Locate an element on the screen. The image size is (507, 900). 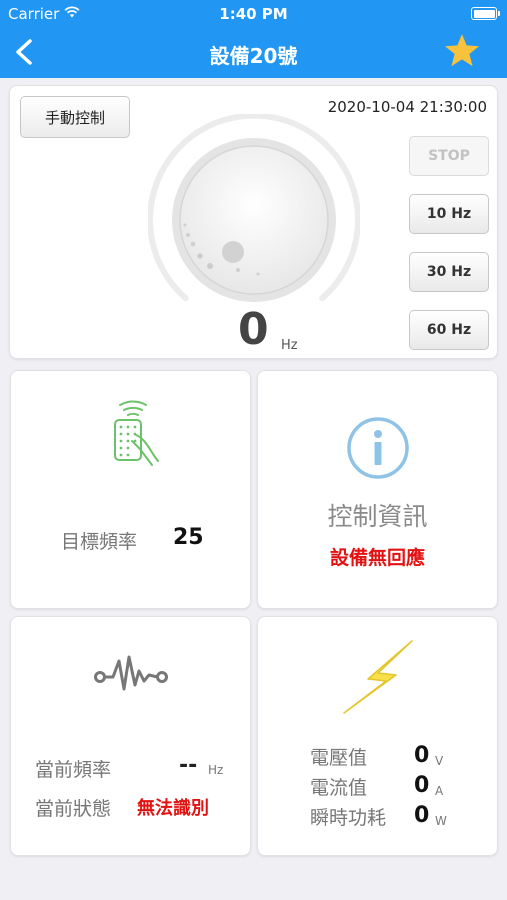
favorite-button is located at coordinates (462, 51).